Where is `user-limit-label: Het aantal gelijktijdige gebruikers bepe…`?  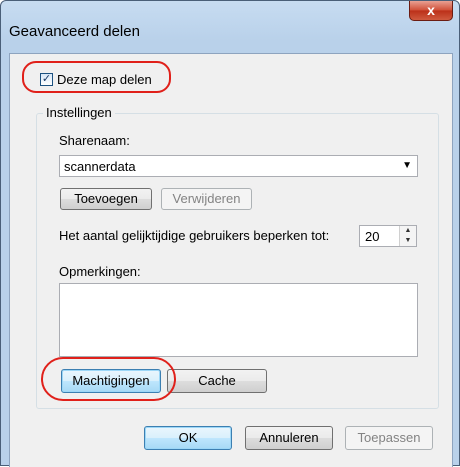
user-limit-label: Het aantal gelijktijdige gebruikers bepe… is located at coordinates (194, 235).